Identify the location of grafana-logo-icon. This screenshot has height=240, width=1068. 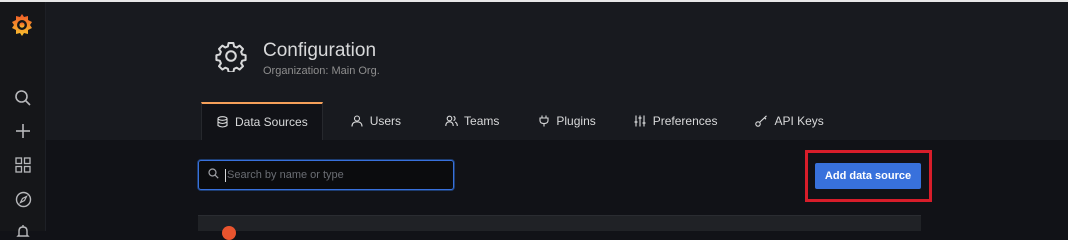
(22, 25).